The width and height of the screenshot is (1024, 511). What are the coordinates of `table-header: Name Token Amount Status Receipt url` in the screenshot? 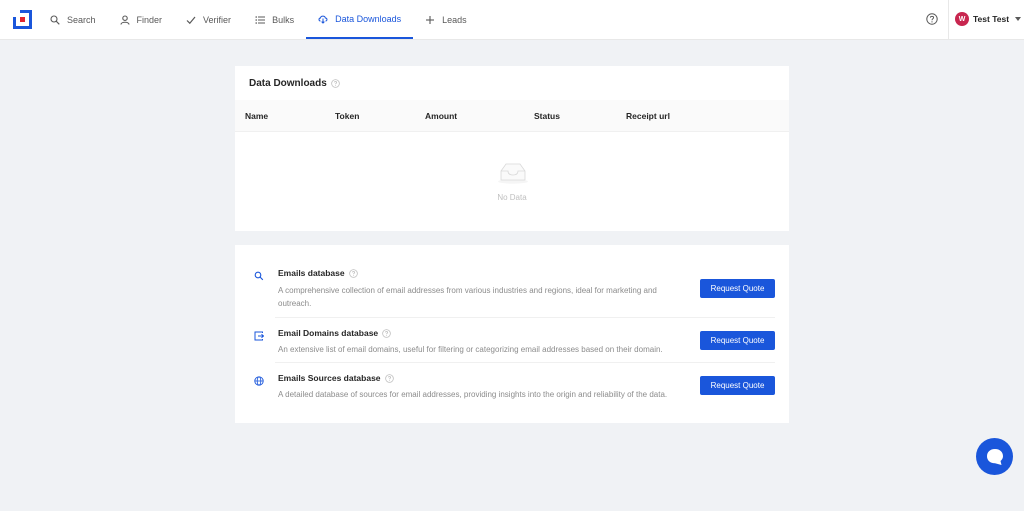 It's located at (512, 116).